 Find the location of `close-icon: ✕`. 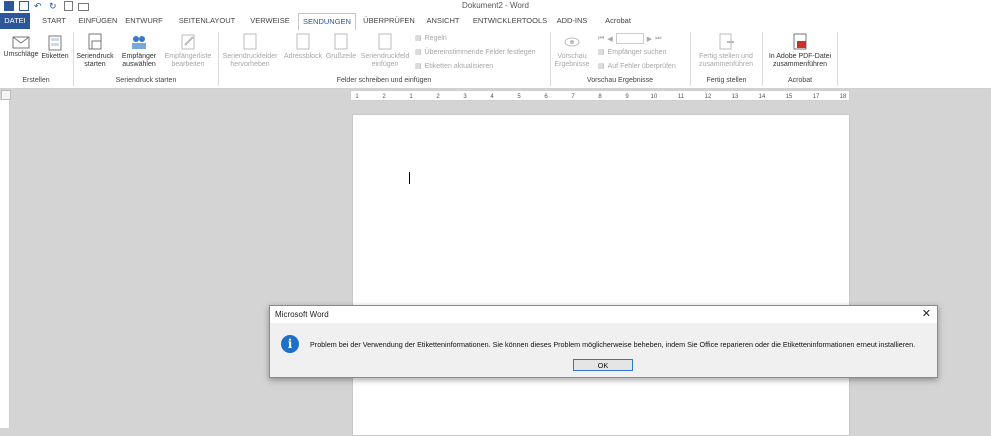

close-icon: ✕ is located at coordinates (926, 314).